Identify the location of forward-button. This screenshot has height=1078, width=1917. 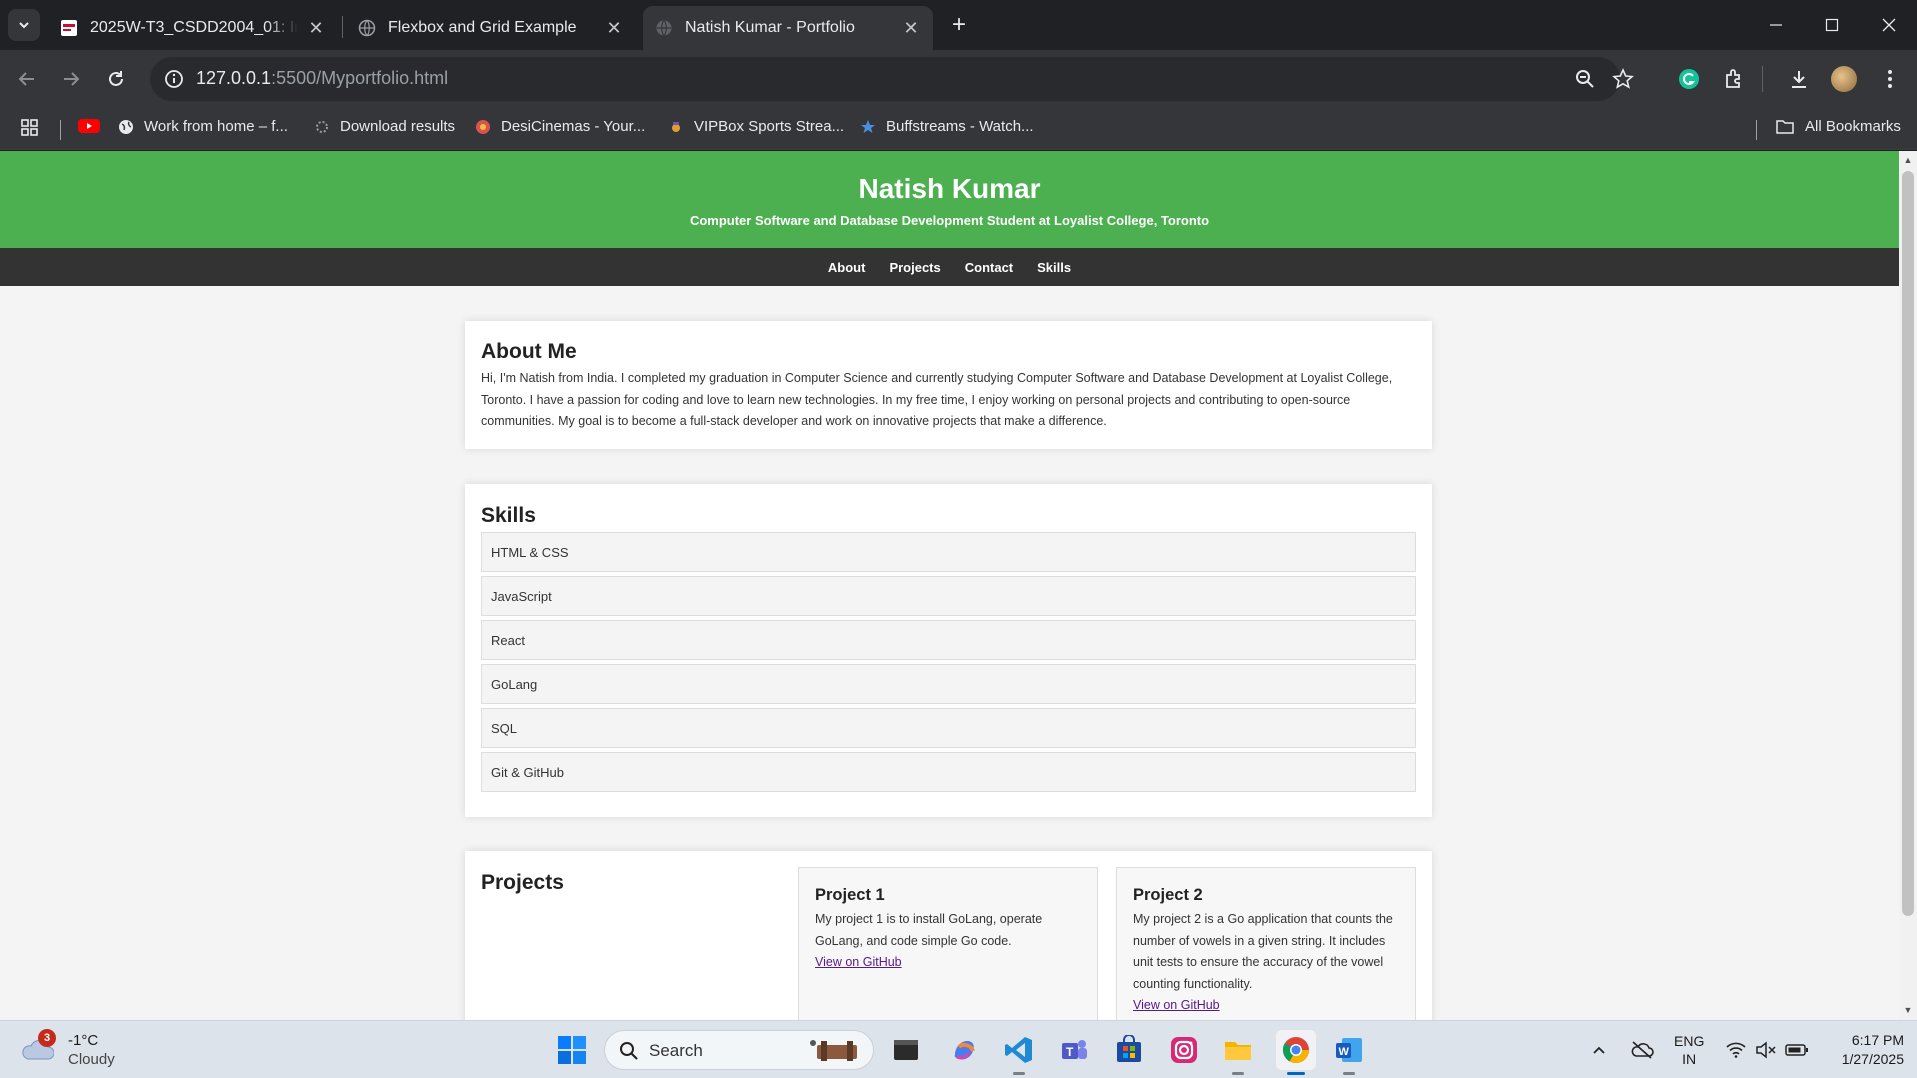
(71, 79).